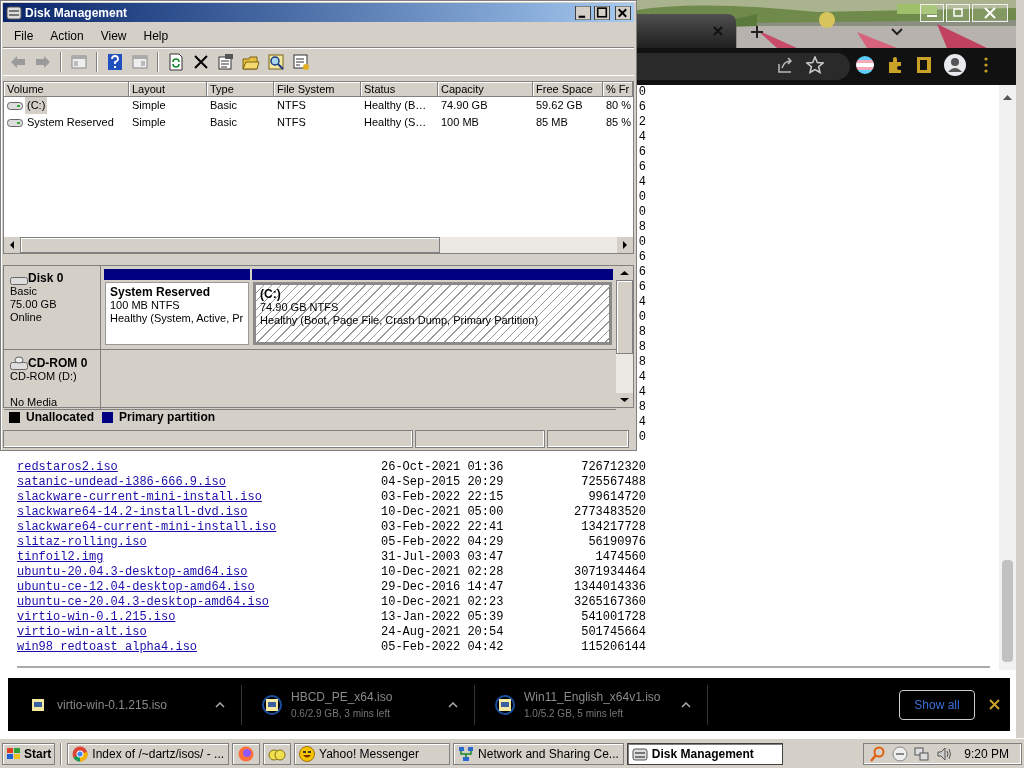  What do you see at coordinates (610, 572) in the screenshot?
I see `file-size: 3071934464` at bounding box center [610, 572].